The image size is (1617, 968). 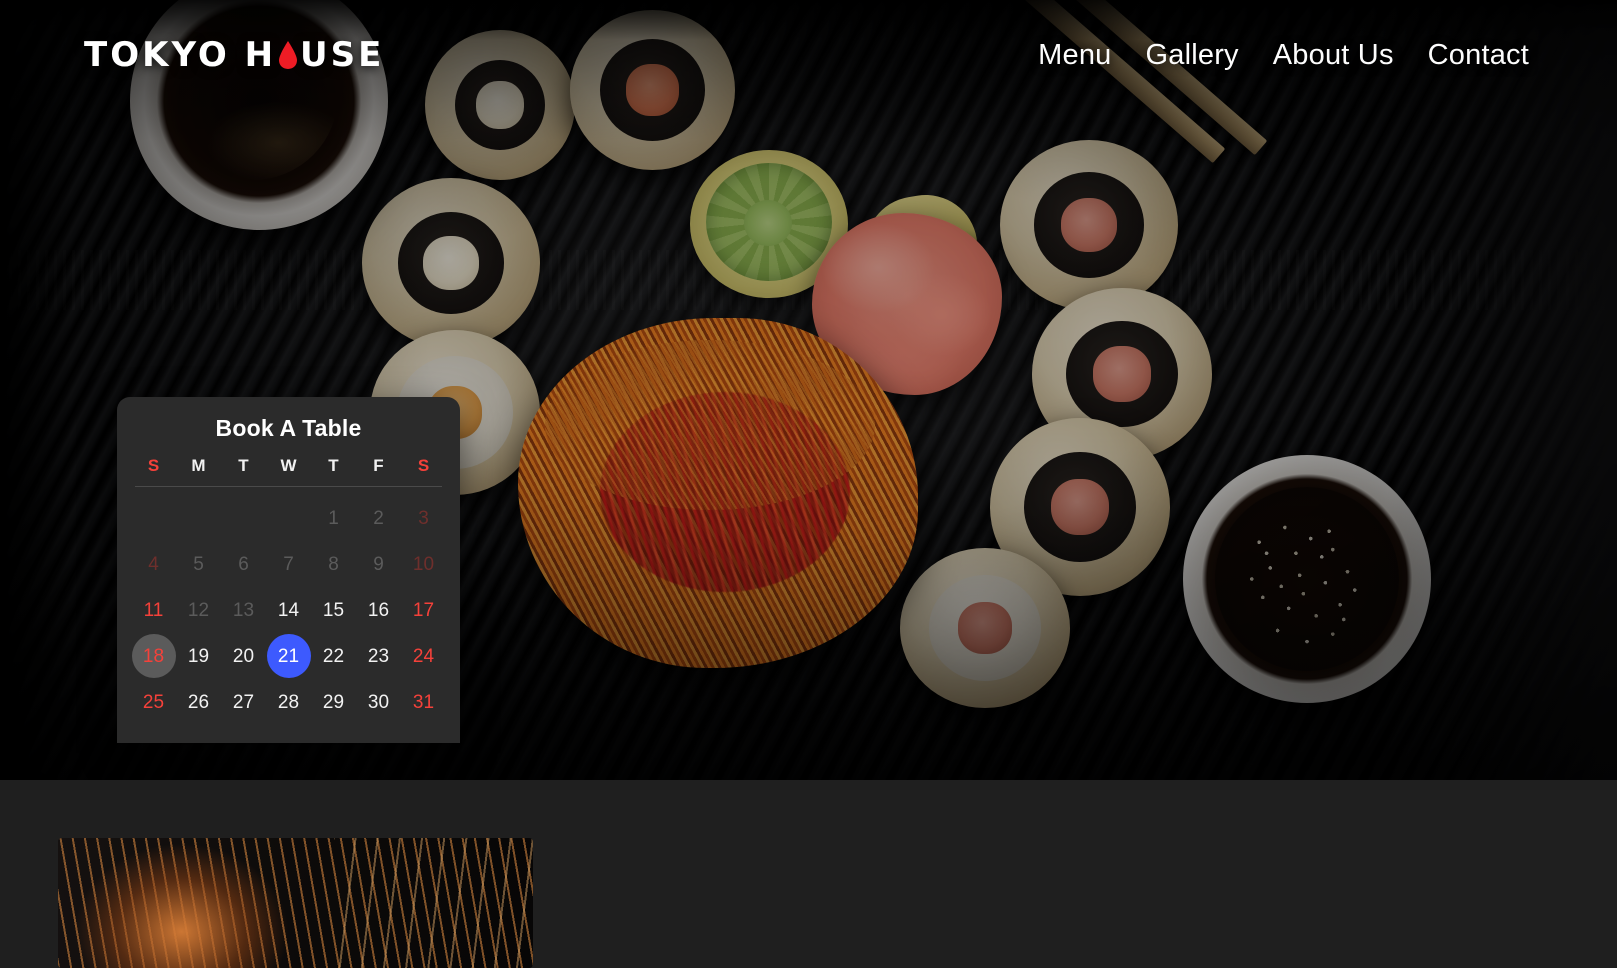 I want to click on calendar-day-label: 26, so click(x=198, y=702).